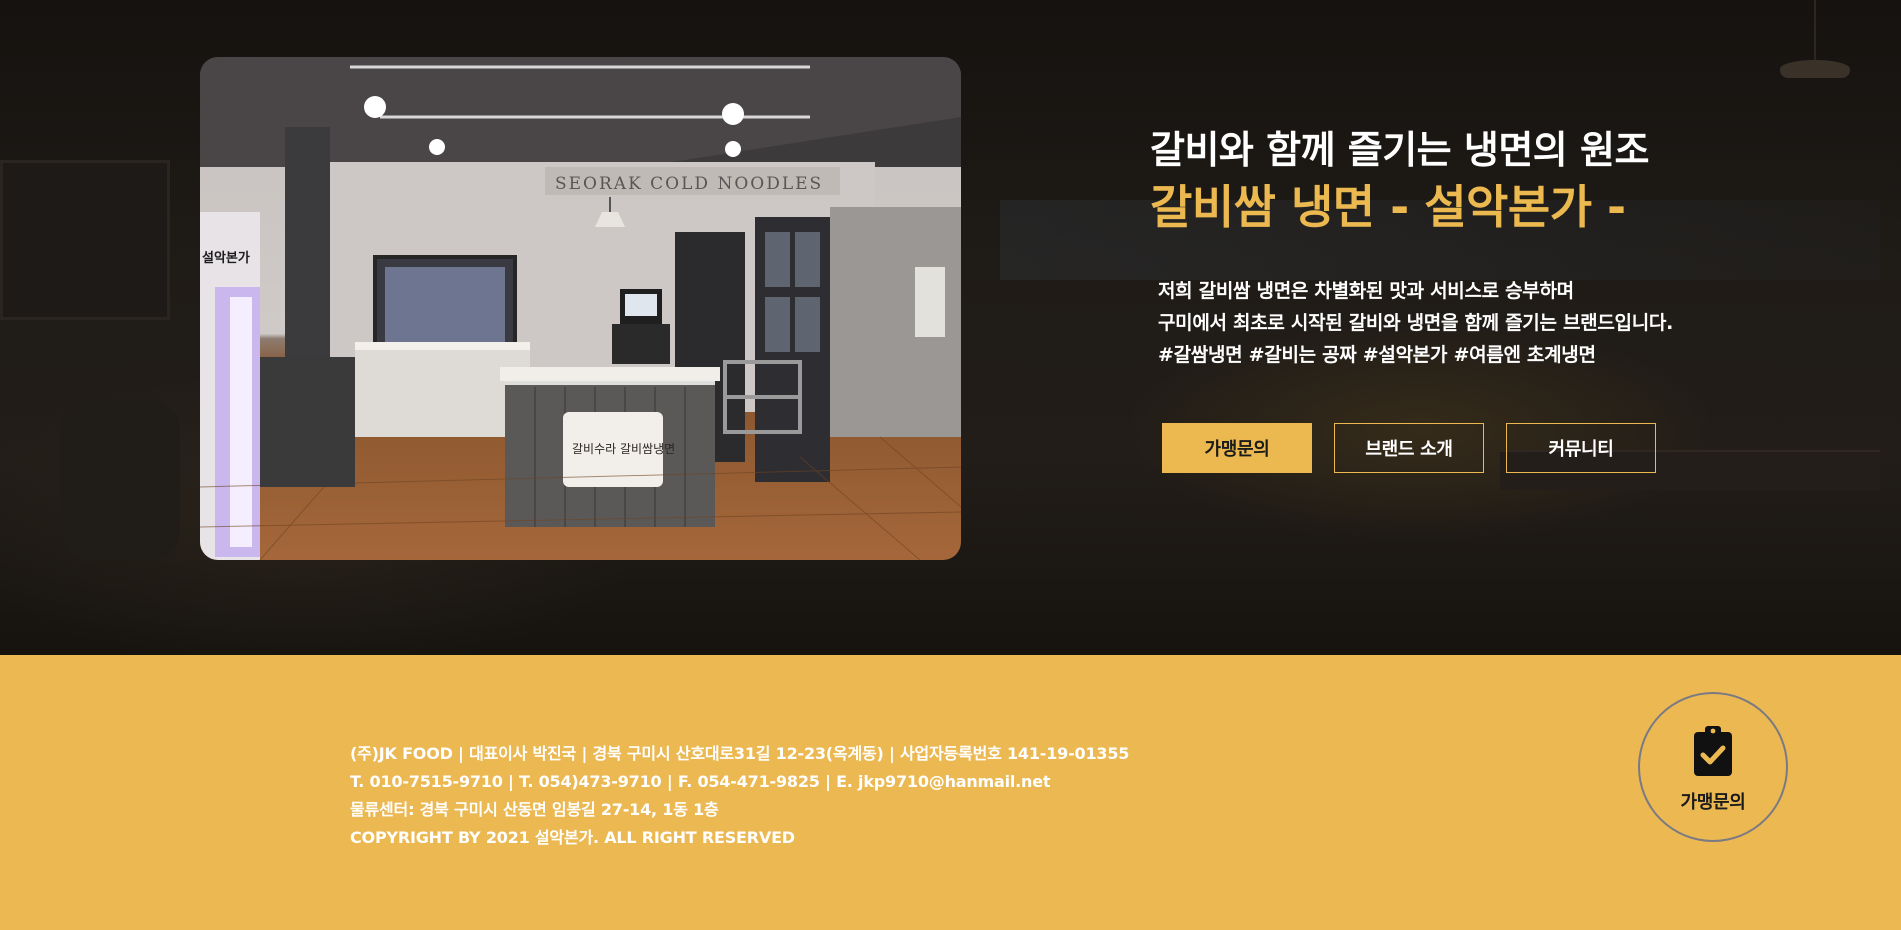 This screenshot has height=930, width=1901. What do you see at coordinates (1815, 31) in the screenshot?
I see `background-lamp-cord` at bounding box center [1815, 31].